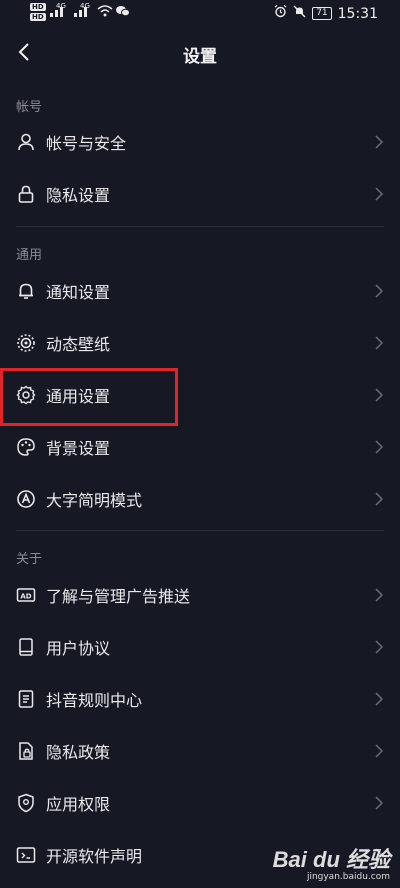 The width and height of the screenshot is (400, 888). Describe the element at coordinates (200, 499) in the screenshot. I see `row-large-font-mode: 大字简明模式` at that location.